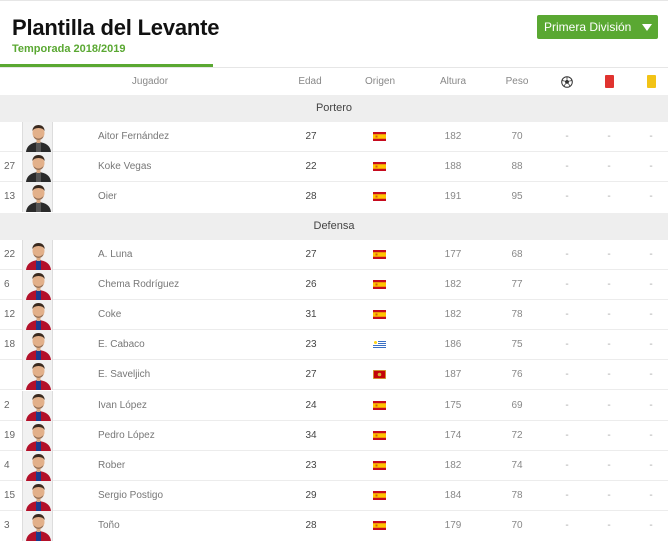  I want to click on player-name: Sergio Postigo, so click(130, 495).